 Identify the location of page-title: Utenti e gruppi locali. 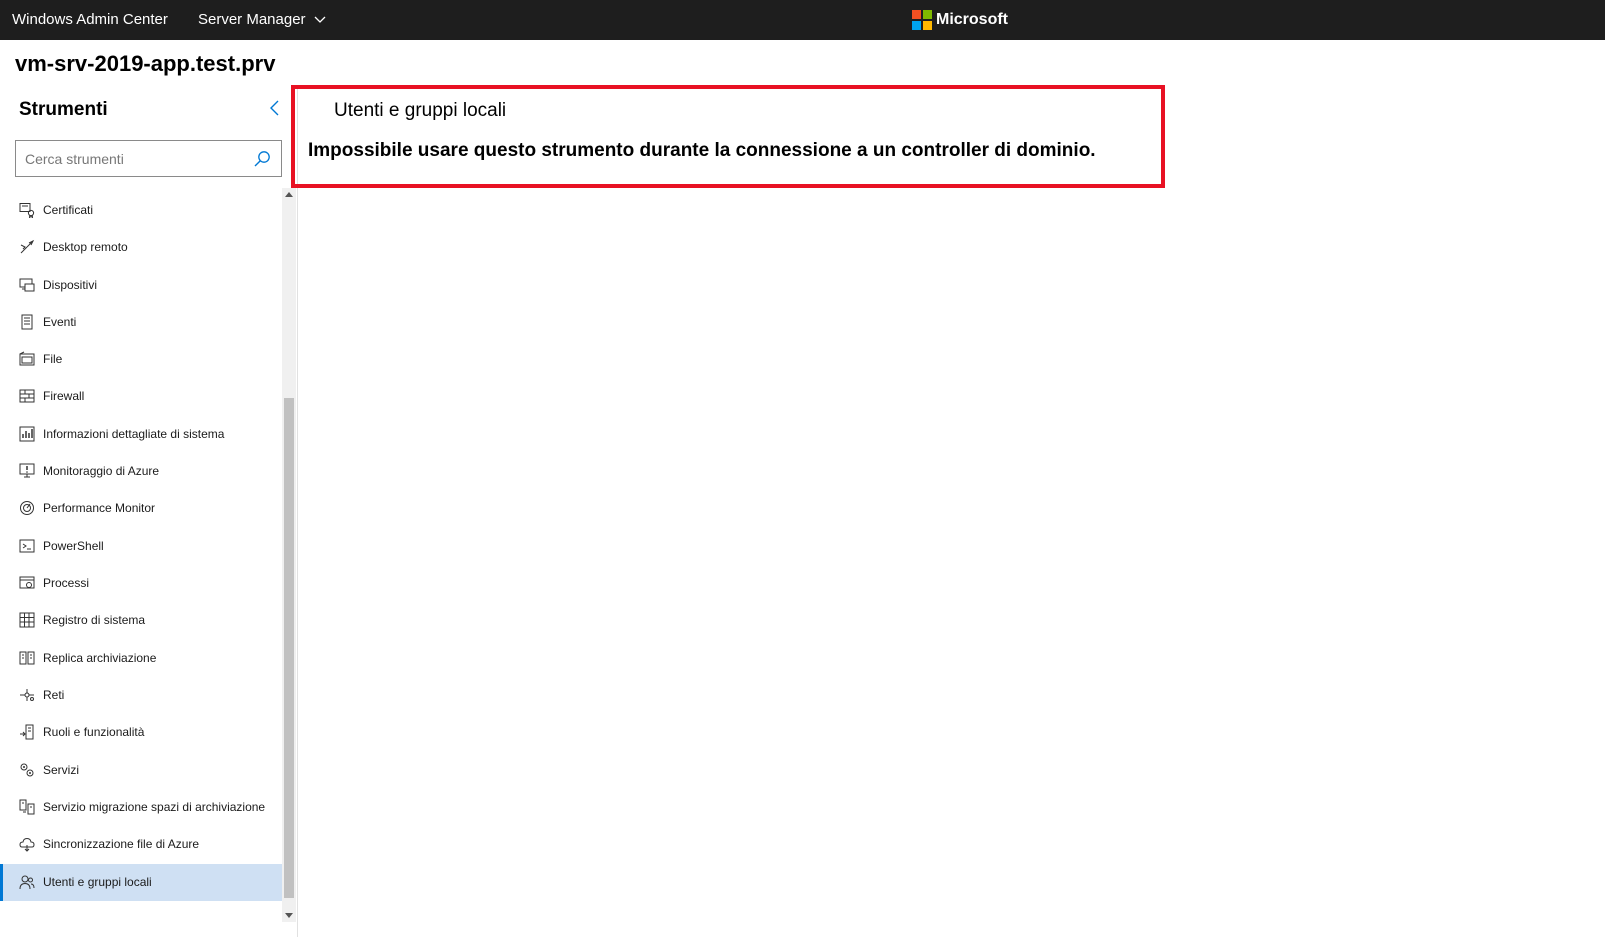
(420, 110).